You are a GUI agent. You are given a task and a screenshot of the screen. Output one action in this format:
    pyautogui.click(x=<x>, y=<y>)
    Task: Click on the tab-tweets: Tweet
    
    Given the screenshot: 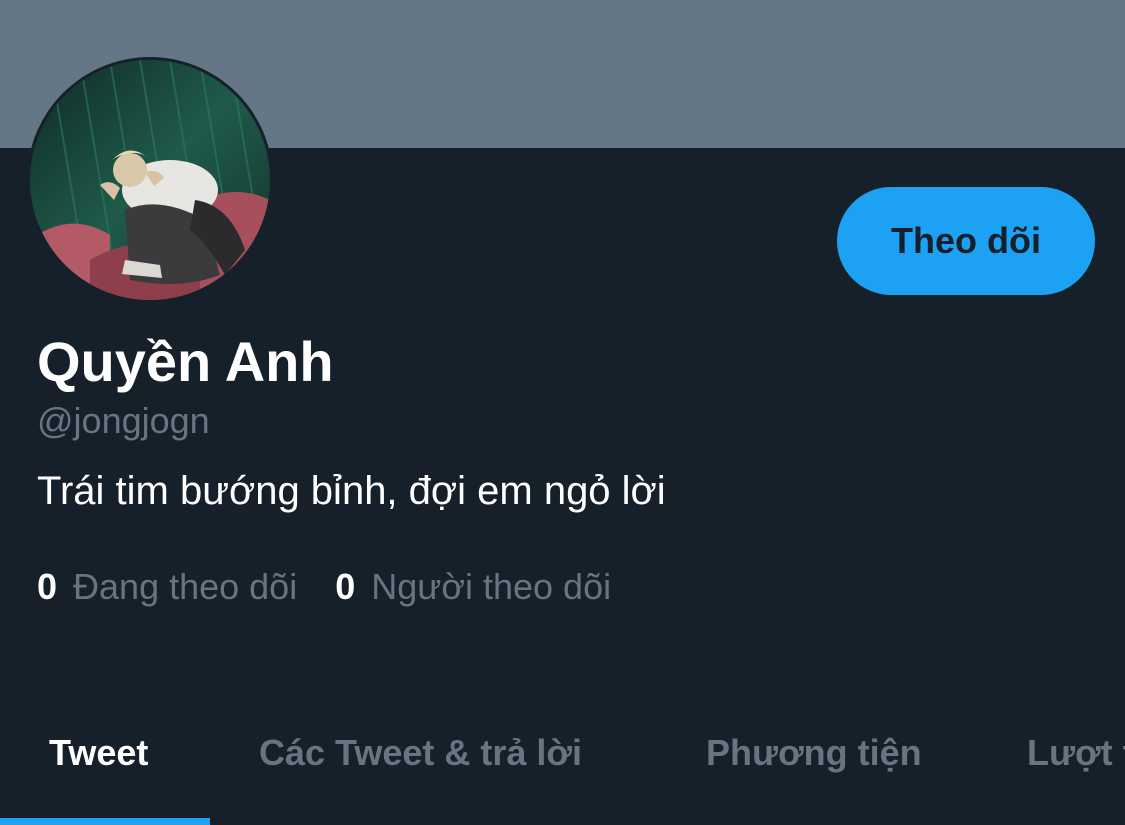 What is the action you would take?
    pyautogui.click(x=98, y=765)
    